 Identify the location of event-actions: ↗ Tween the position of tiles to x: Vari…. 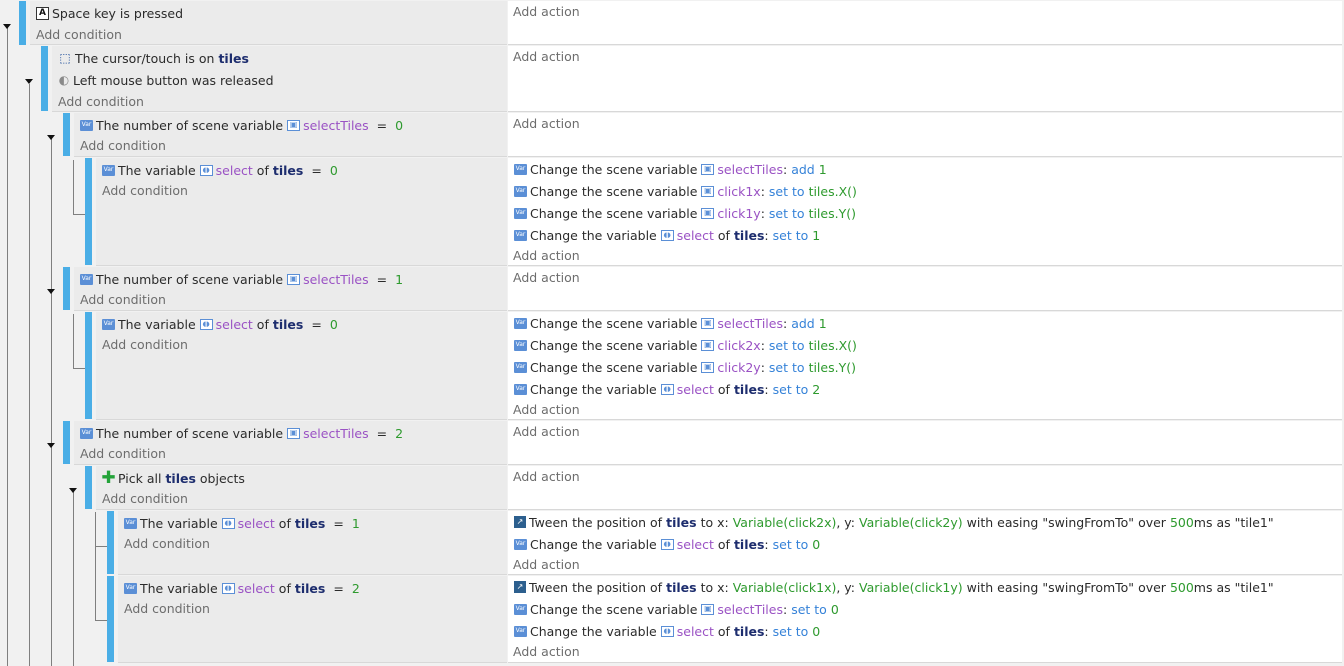
(925, 619).